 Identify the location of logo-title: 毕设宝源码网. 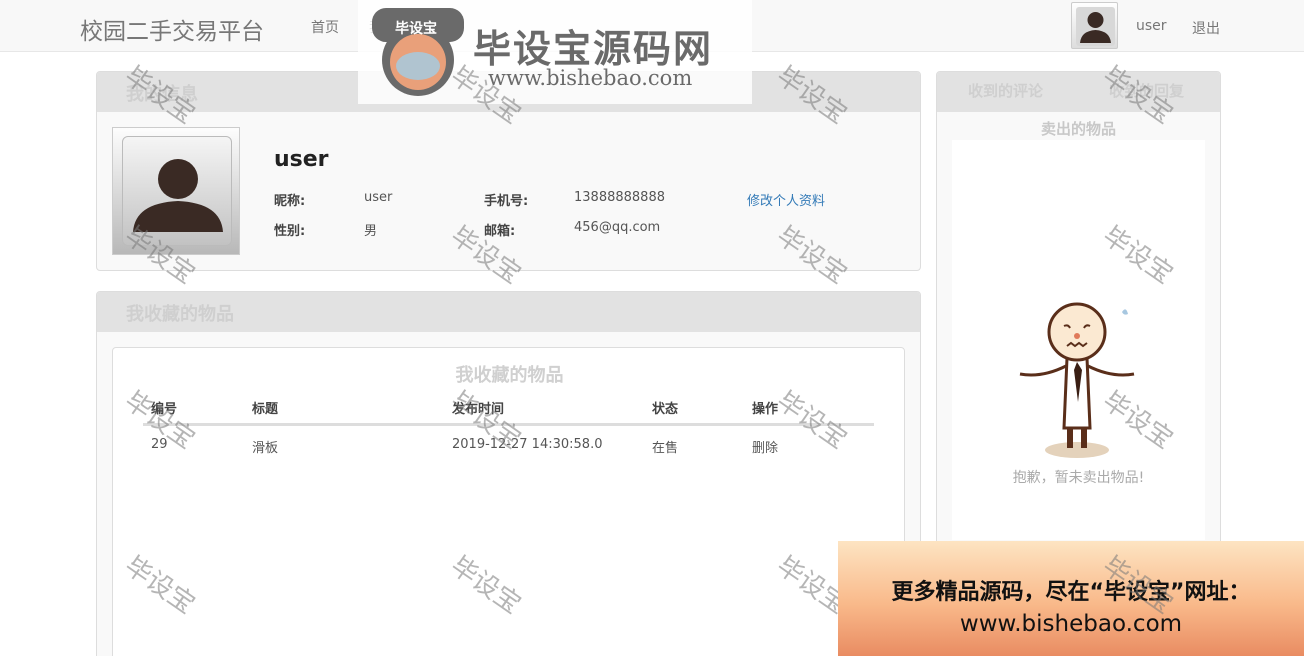
(593, 49).